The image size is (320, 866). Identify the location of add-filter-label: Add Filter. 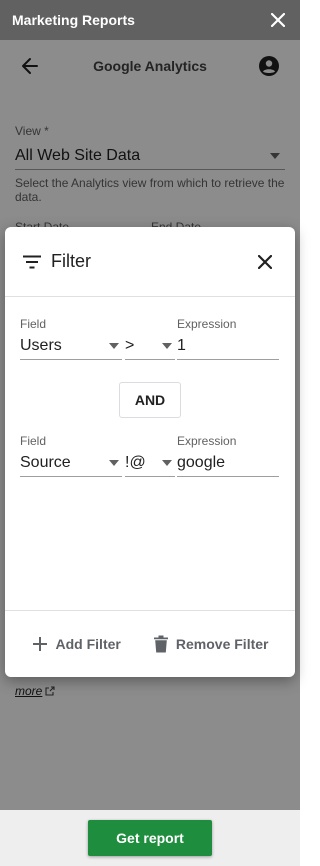
(88, 644).